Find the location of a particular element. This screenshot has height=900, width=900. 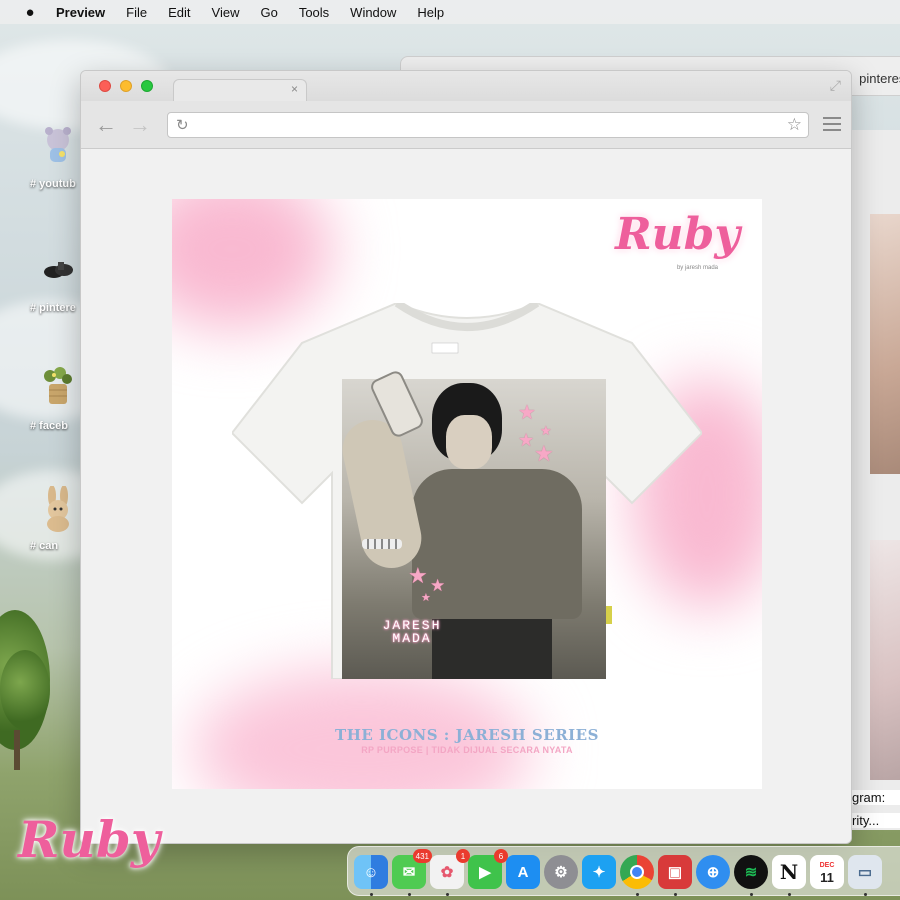

shirt-print-line: MADA is located at coordinates (412, 638).